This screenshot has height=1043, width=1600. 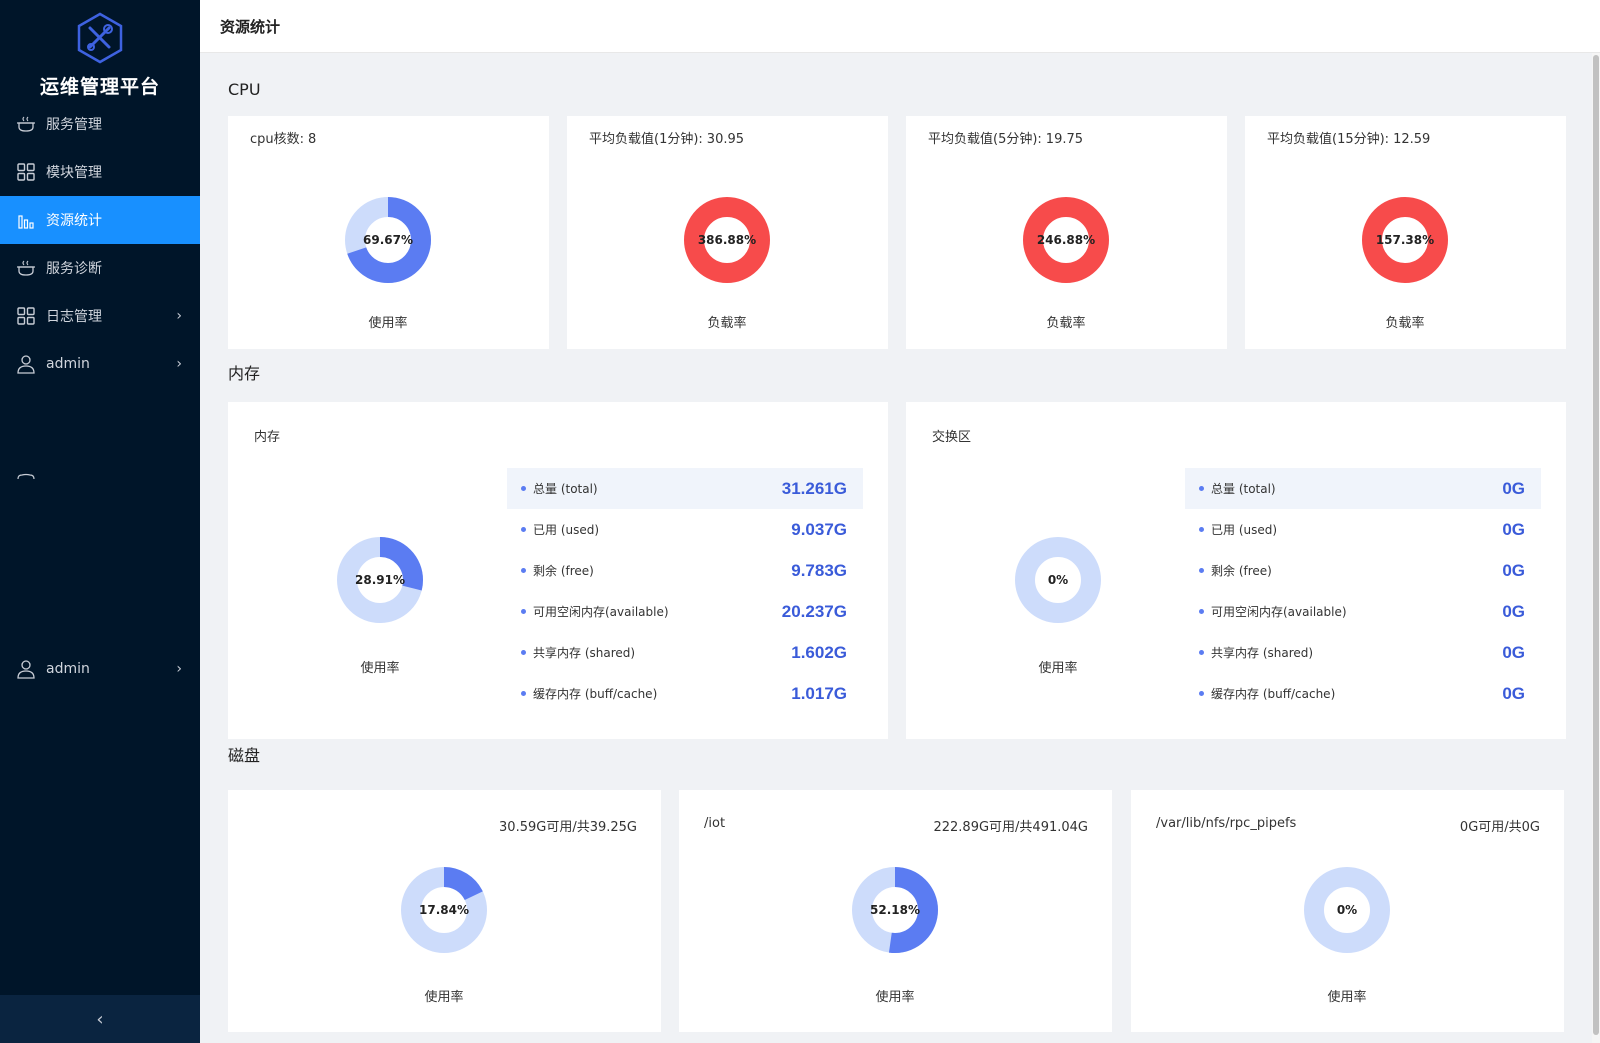 What do you see at coordinates (74, 317) in the screenshot?
I see `sidebar-item-label: 日志管理` at bounding box center [74, 317].